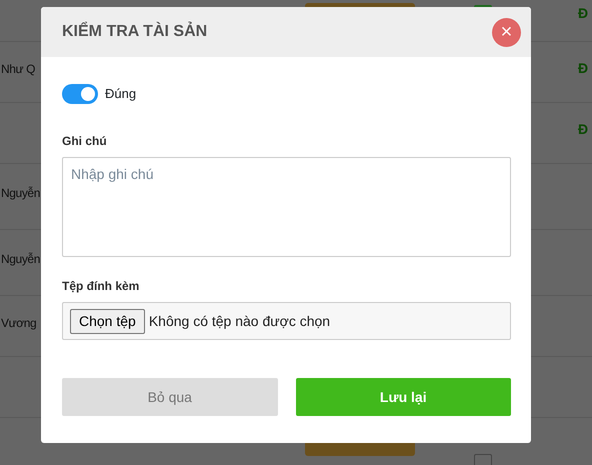  Describe the element at coordinates (101, 286) in the screenshot. I see `field-label: Tệp đính kèm` at that location.